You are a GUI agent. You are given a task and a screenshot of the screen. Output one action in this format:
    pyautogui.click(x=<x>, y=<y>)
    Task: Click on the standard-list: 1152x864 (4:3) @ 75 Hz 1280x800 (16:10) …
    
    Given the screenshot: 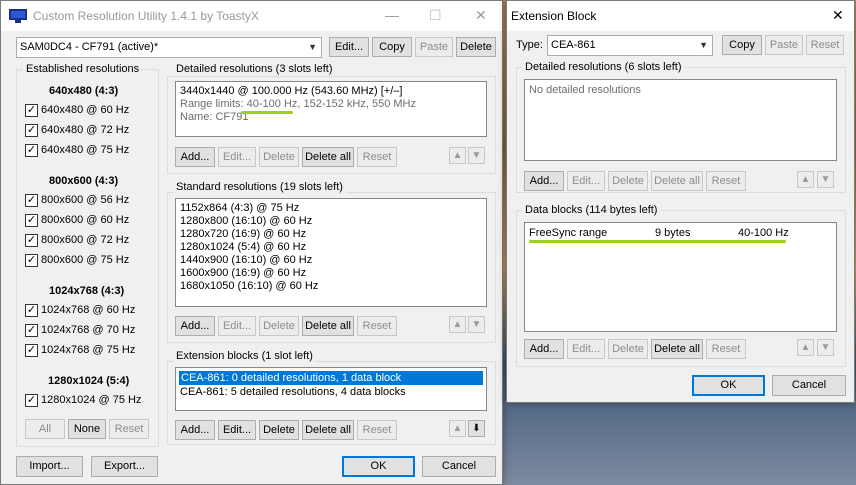 What is the action you would take?
    pyautogui.click(x=331, y=252)
    